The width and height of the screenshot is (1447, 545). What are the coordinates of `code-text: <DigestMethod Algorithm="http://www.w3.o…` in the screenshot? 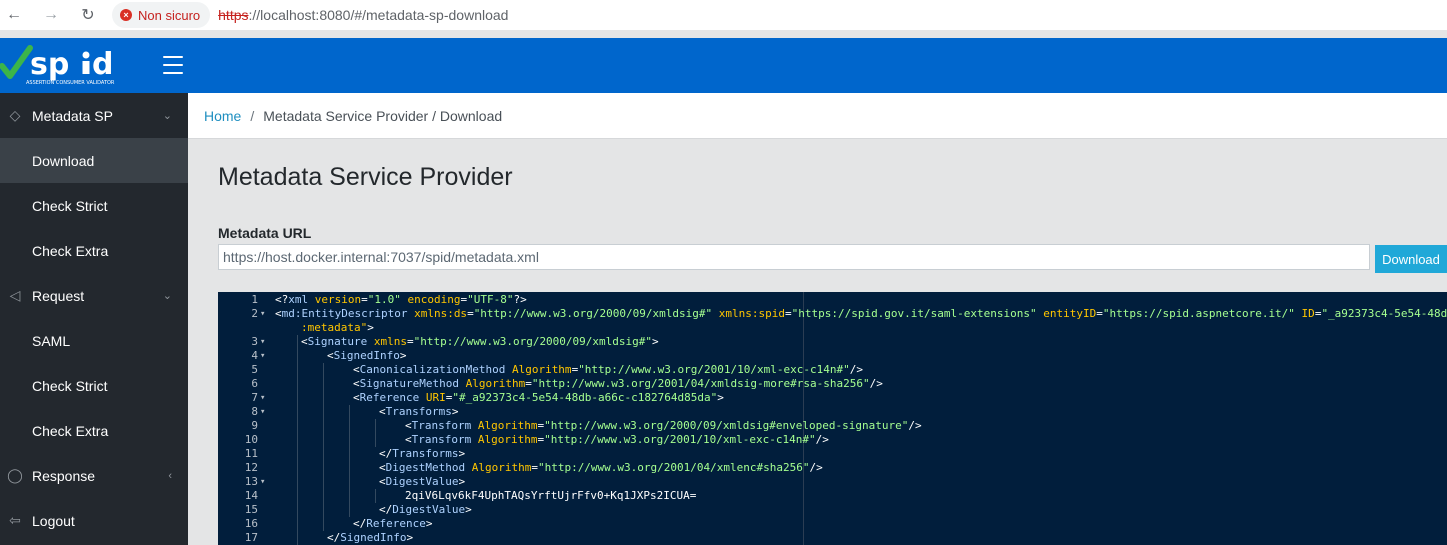 It's located at (601, 467).